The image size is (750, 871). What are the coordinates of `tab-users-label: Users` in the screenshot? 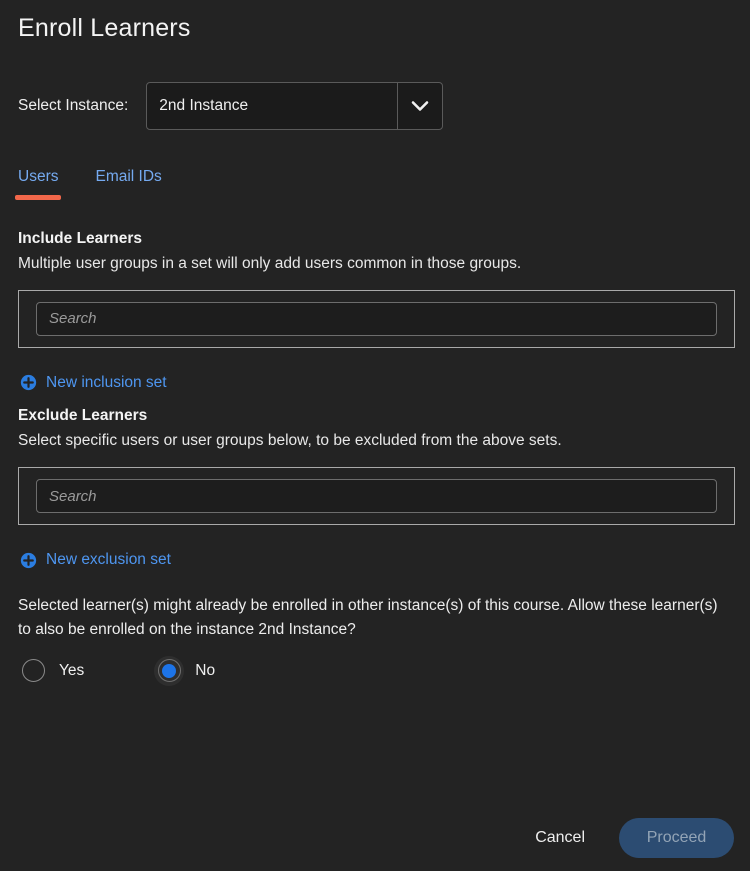 It's located at (38, 176).